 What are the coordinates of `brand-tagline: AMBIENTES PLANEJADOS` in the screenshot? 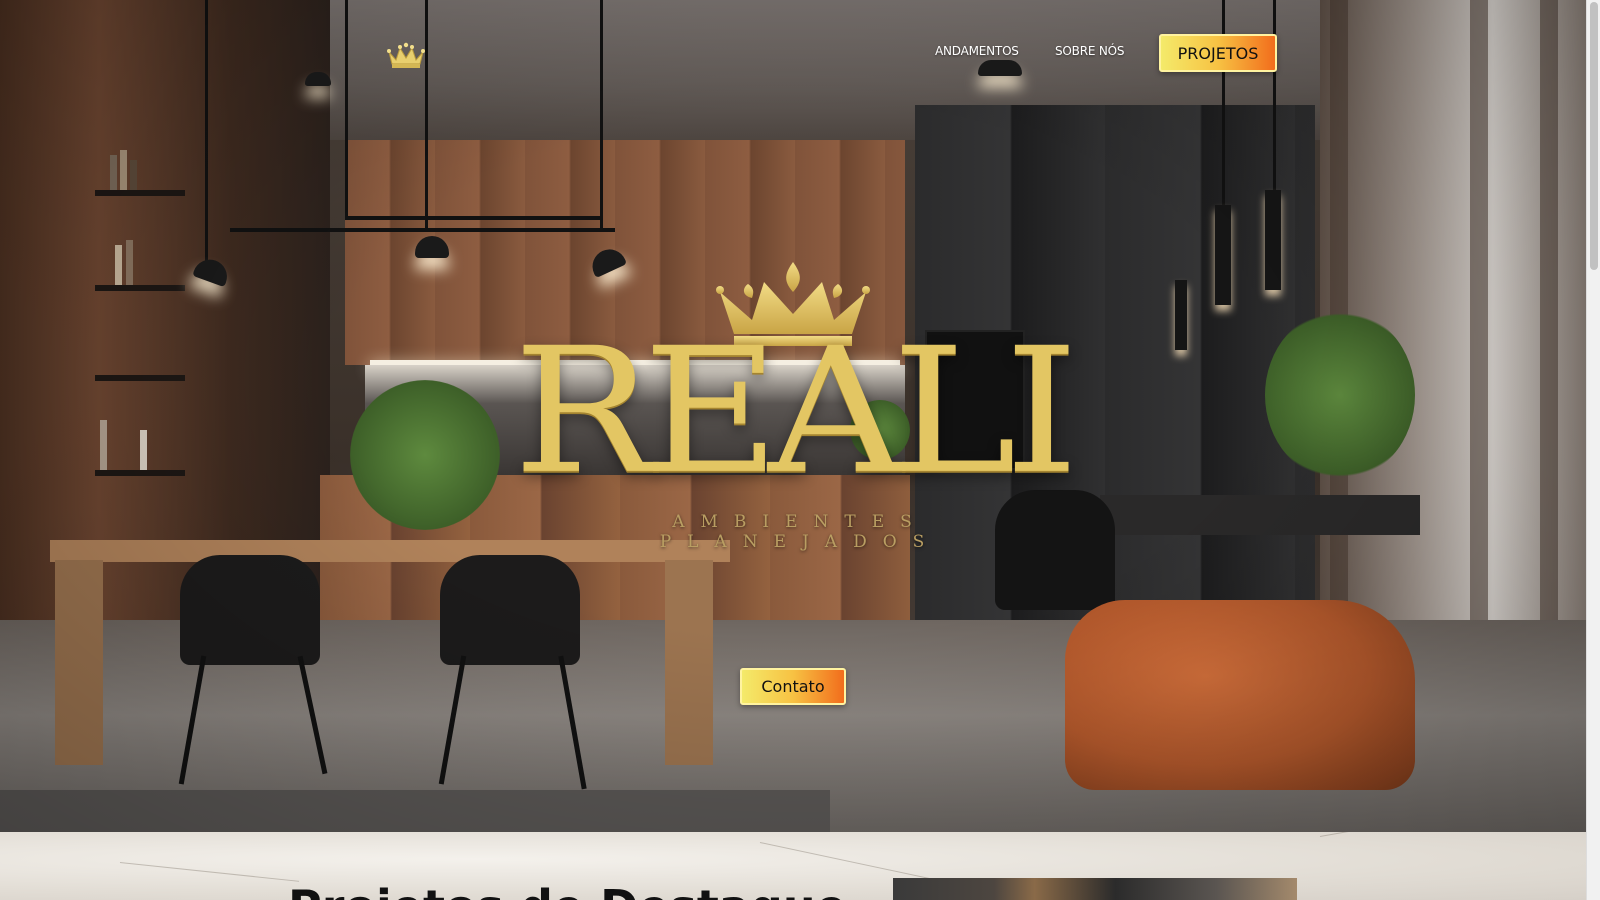 It's located at (800, 532).